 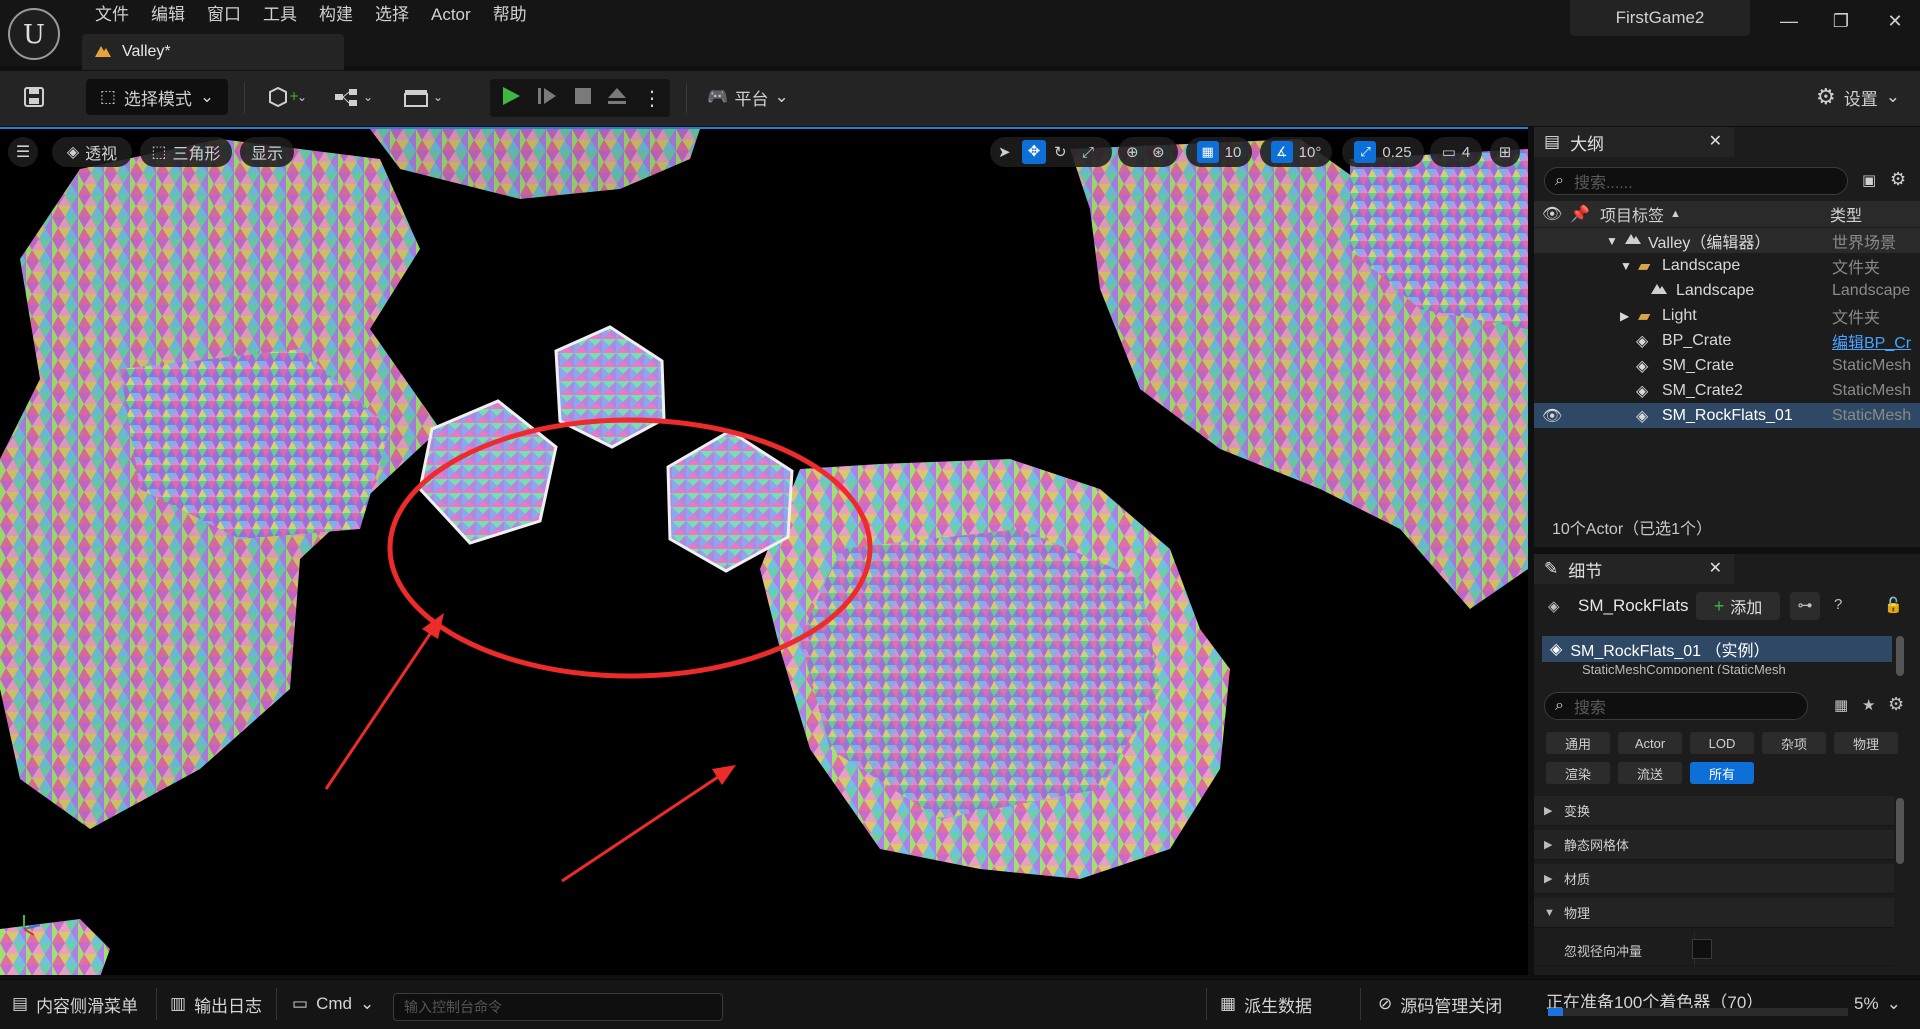 What do you see at coordinates (23, 152) in the screenshot?
I see `viewport-menu-icon: ☰` at bounding box center [23, 152].